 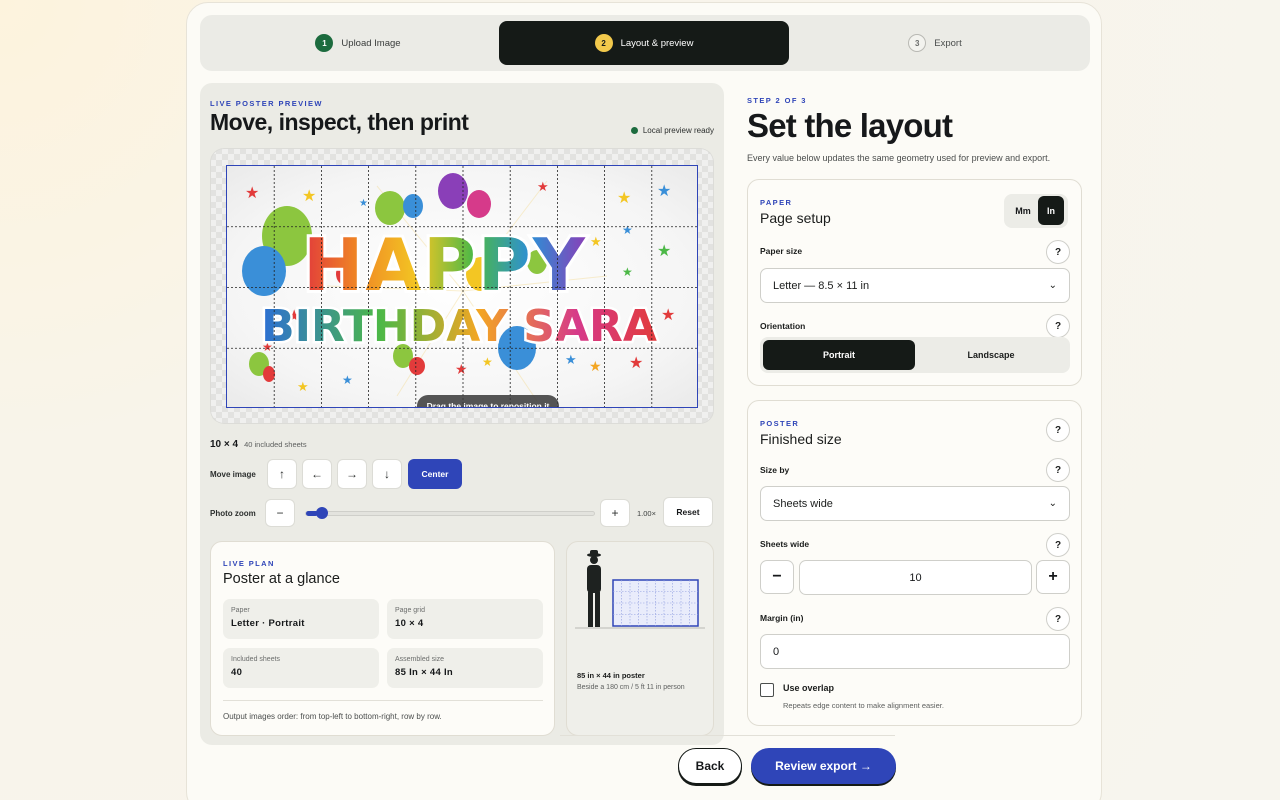 I want to click on stat-value: 40, so click(x=237, y=672).